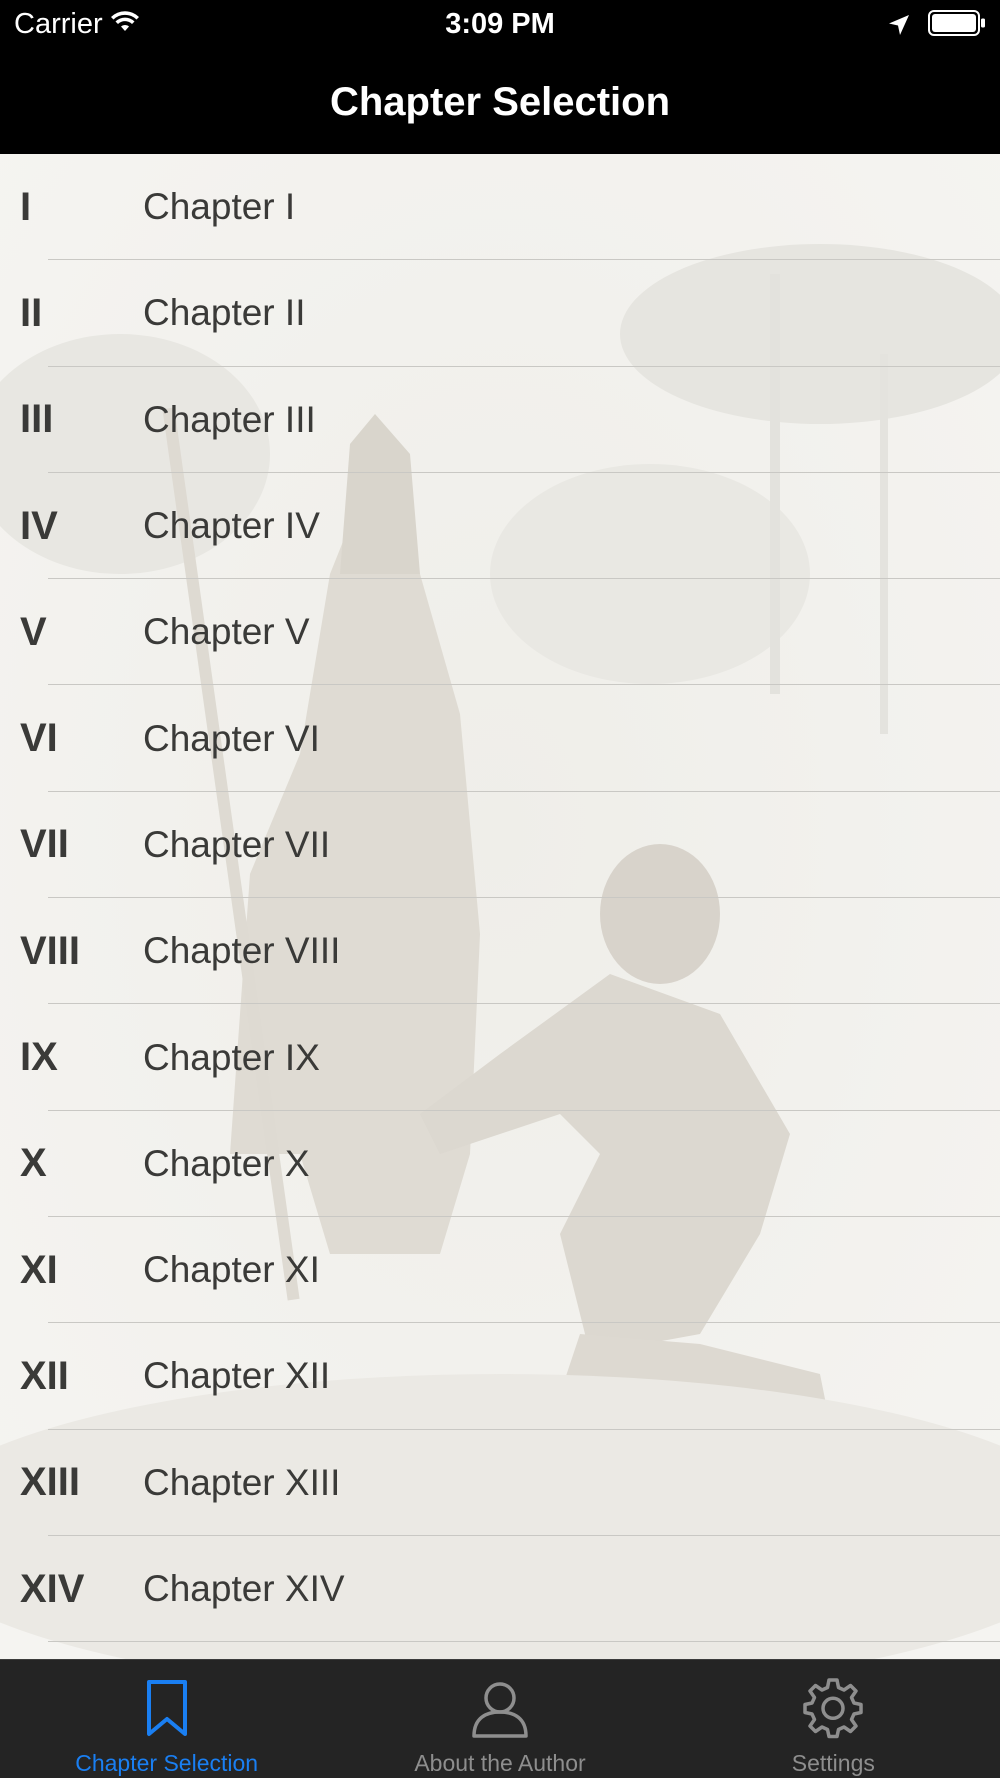 Image resolution: width=1000 pixels, height=1778 pixels. Describe the element at coordinates (500, 845) in the screenshot. I see `chapter-row: VII Chapter VII` at that location.